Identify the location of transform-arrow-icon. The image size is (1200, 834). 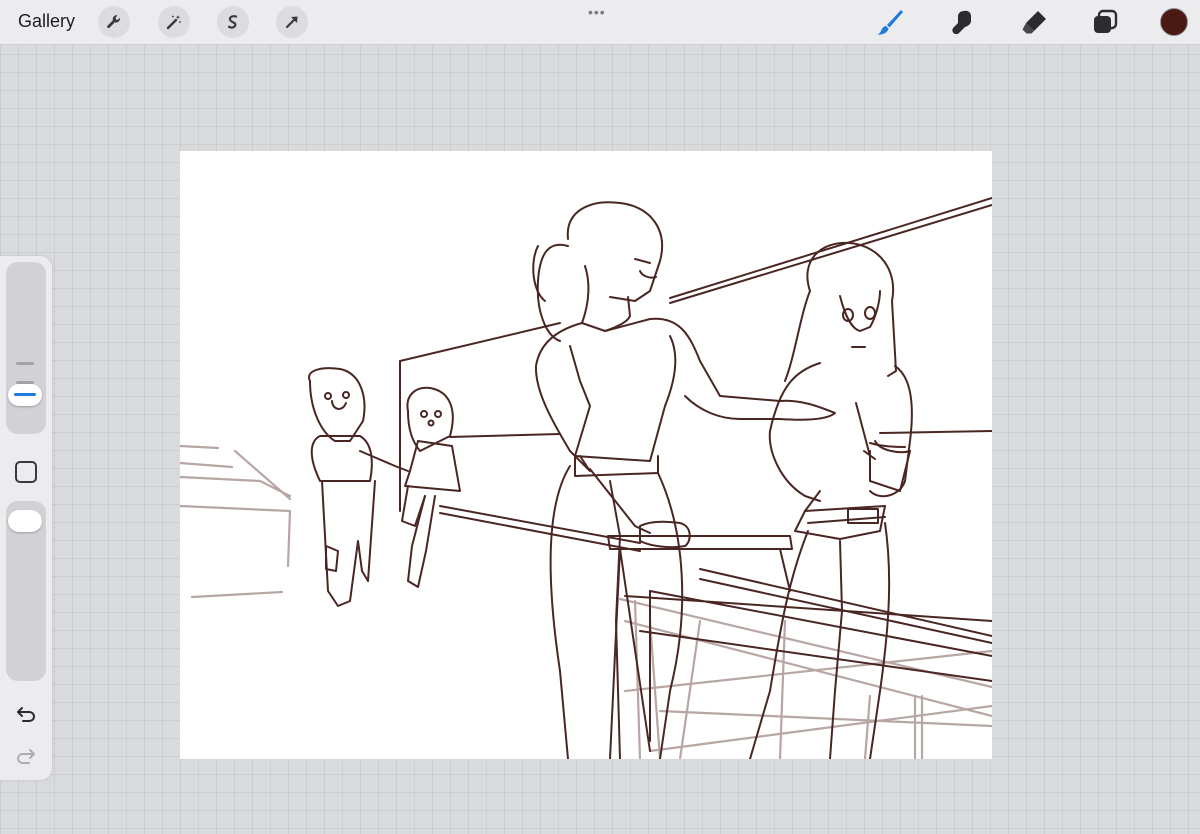
(291, 22).